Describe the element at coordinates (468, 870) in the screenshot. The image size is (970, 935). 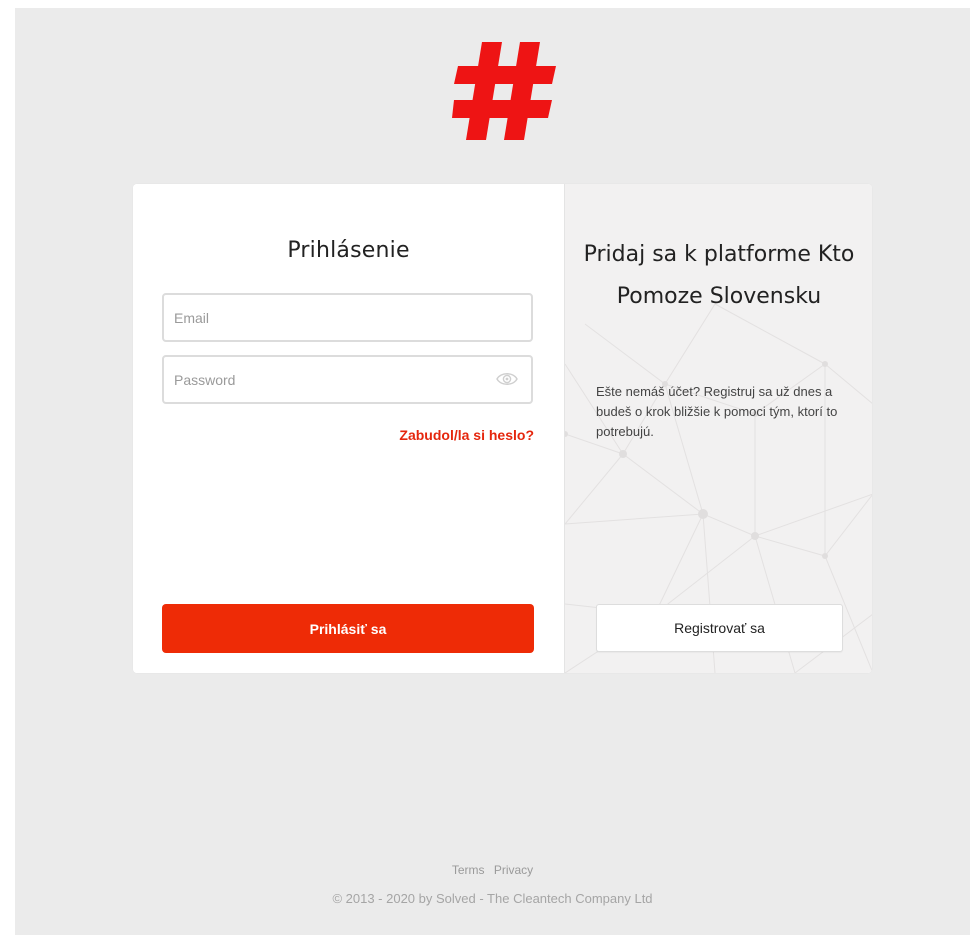
I see `terms-link: Terms` at that location.